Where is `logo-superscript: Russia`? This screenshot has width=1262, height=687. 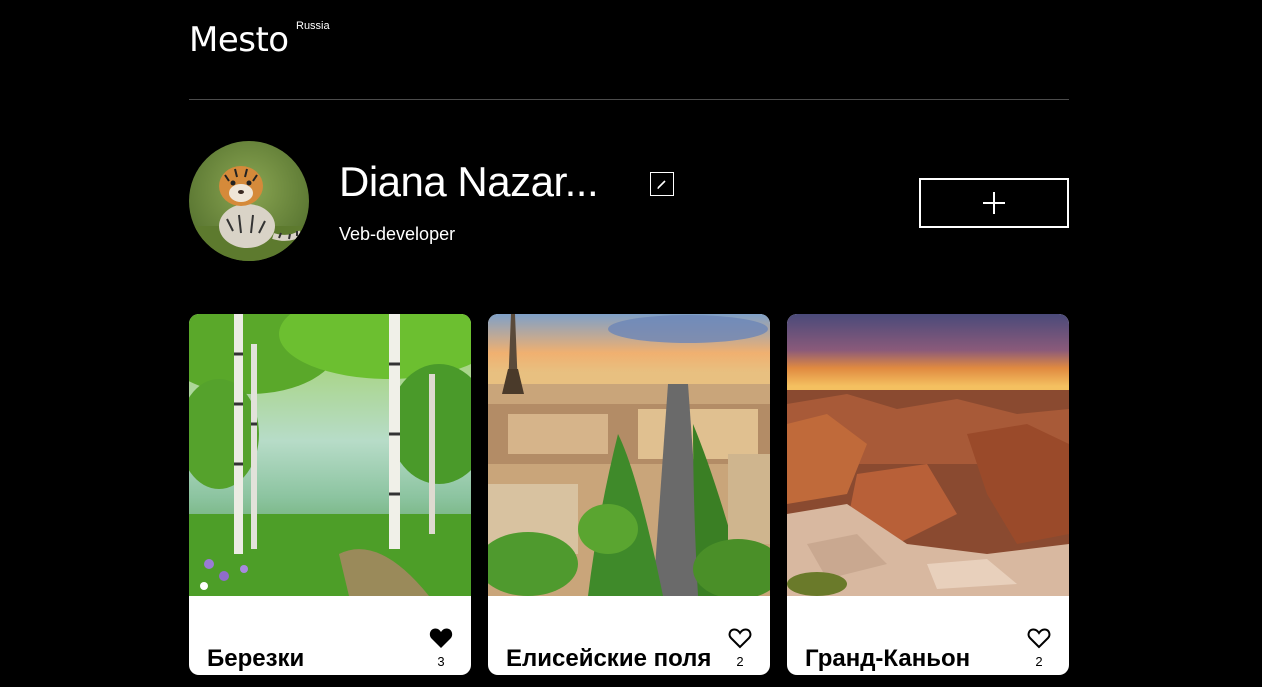
logo-superscript: Russia is located at coordinates (313, 26).